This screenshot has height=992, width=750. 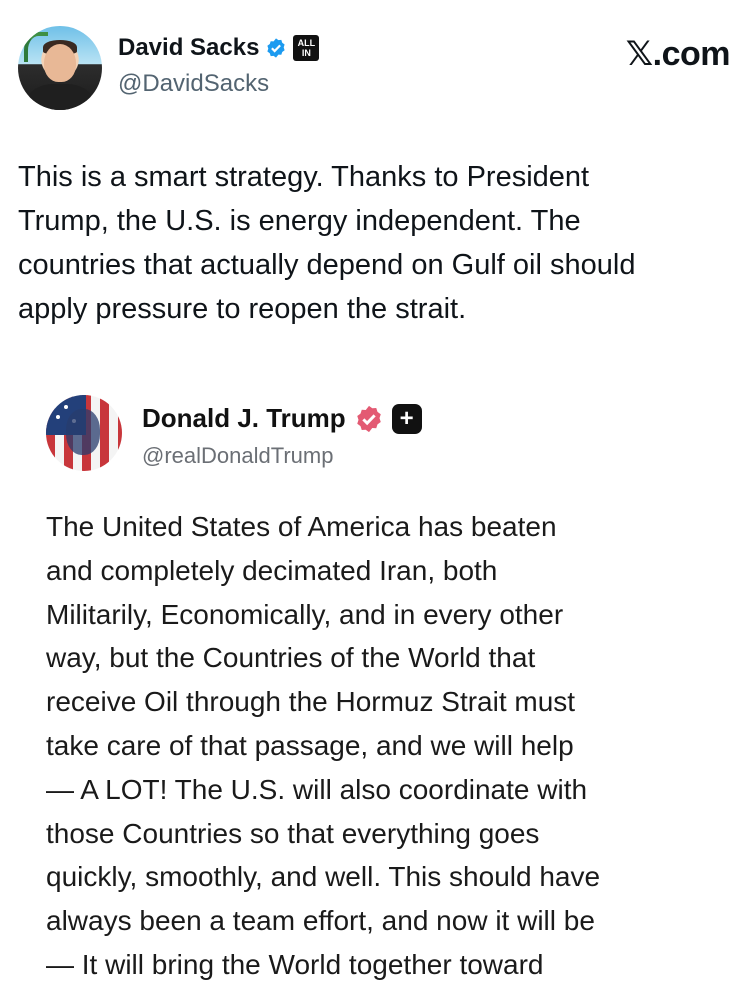 I want to click on tweet-line: apply pressure to reopen the strait., so click(x=242, y=309).